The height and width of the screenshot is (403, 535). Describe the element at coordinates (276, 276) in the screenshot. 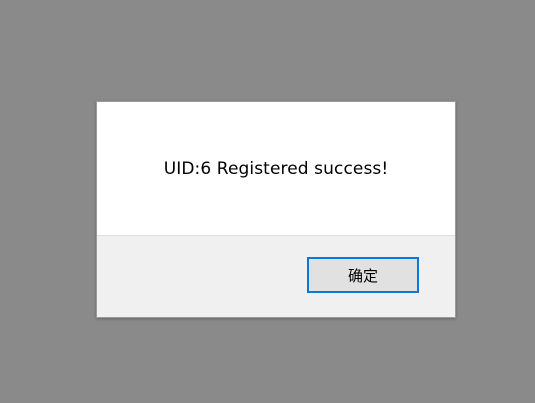

I see `dialog-footer: 确定` at that location.